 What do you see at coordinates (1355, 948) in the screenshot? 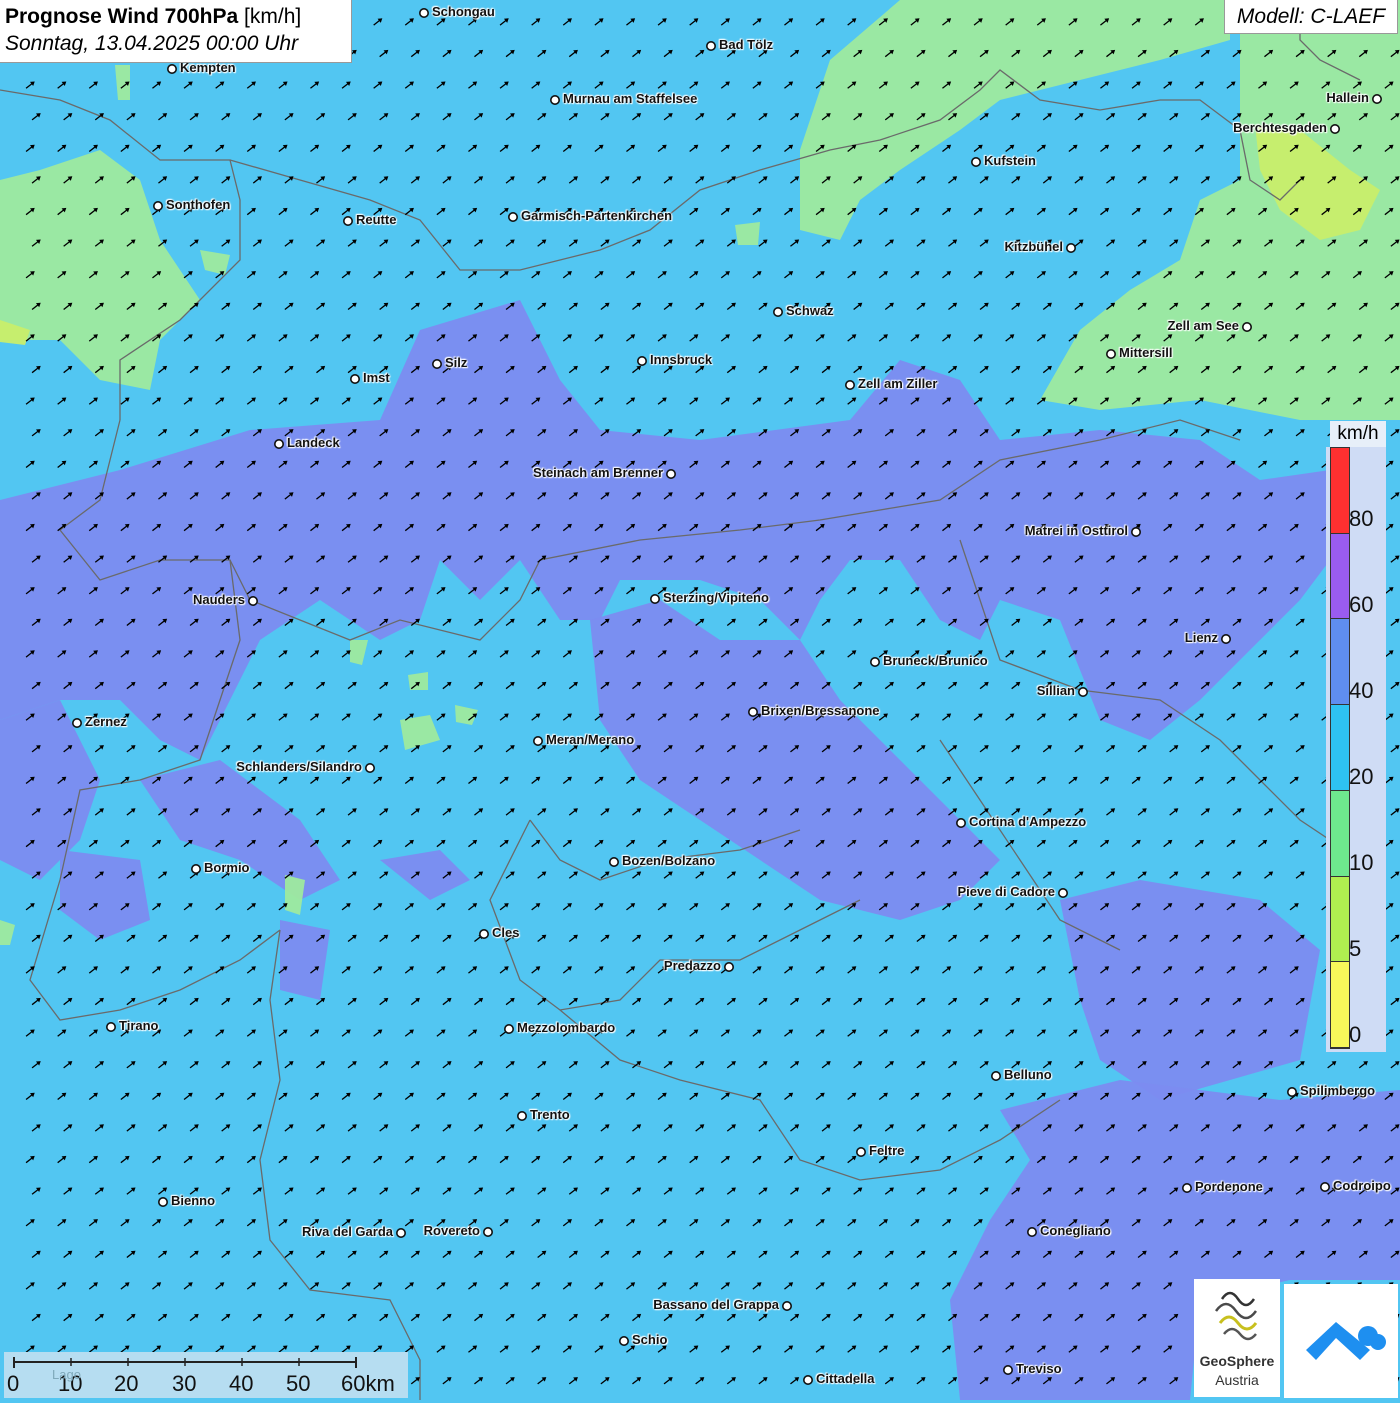
I see `legend-tick-label: 5` at bounding box center [1355, 948].